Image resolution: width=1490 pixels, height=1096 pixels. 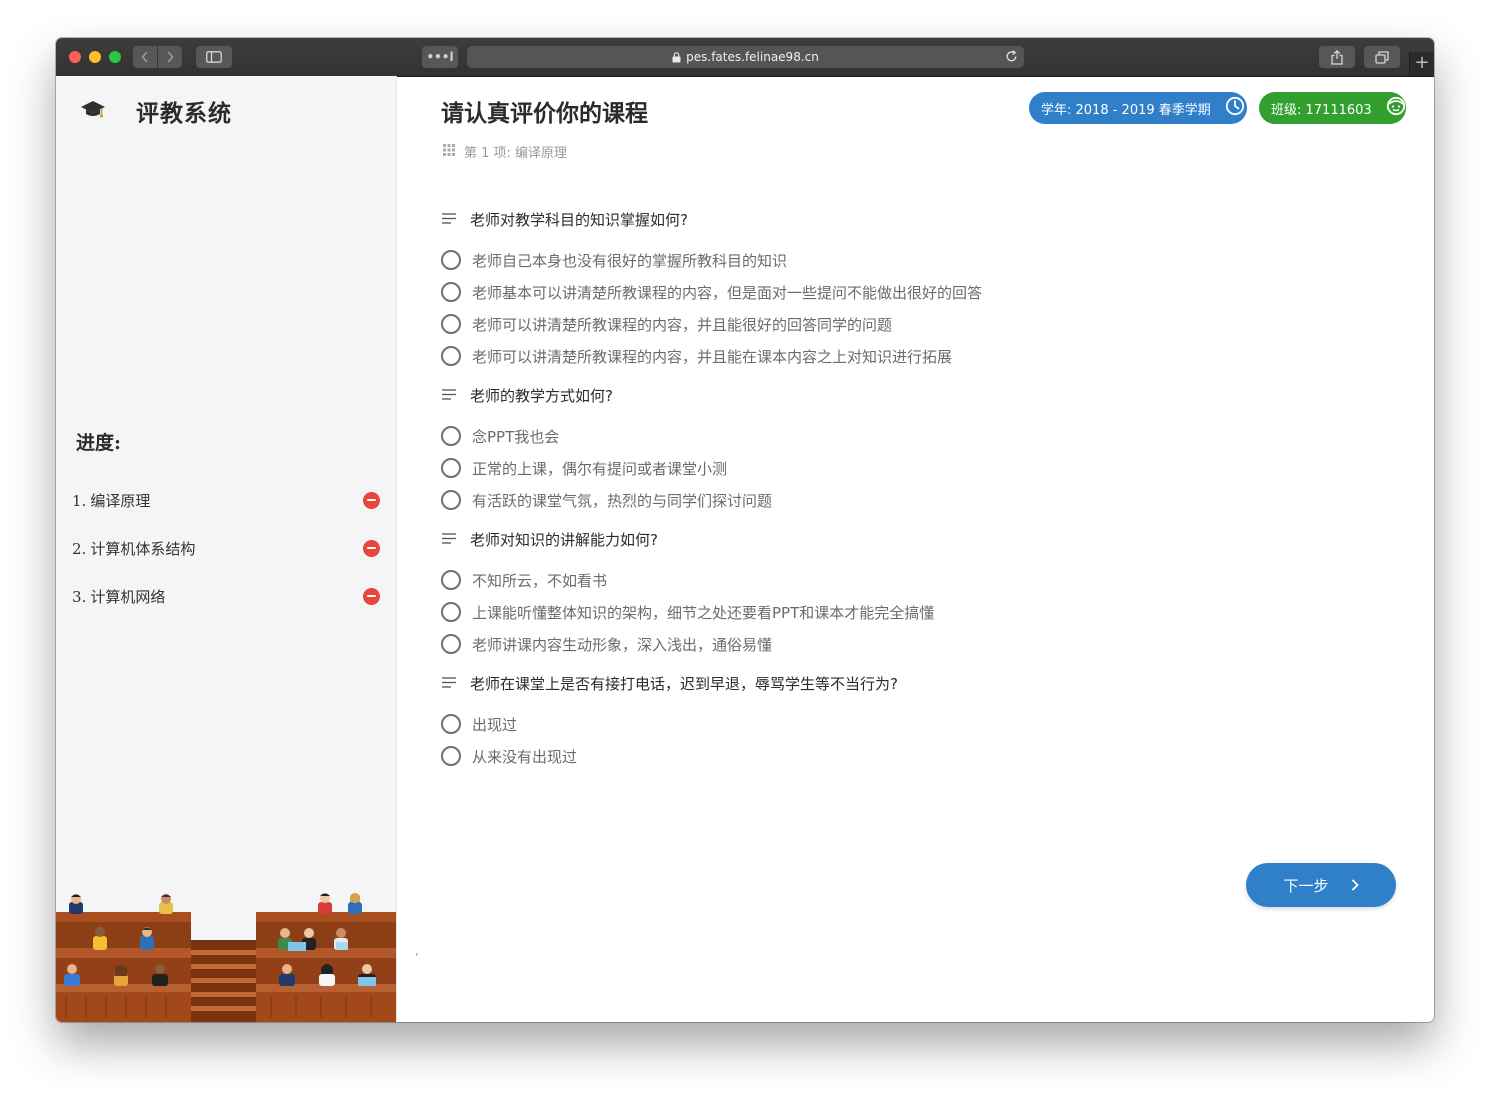 What do you see at coordinates (579, 219) in the screenshot?
I see `question-title-text: 老师对教学科目的知识掌握如何?` at bounding box center [579, 219].